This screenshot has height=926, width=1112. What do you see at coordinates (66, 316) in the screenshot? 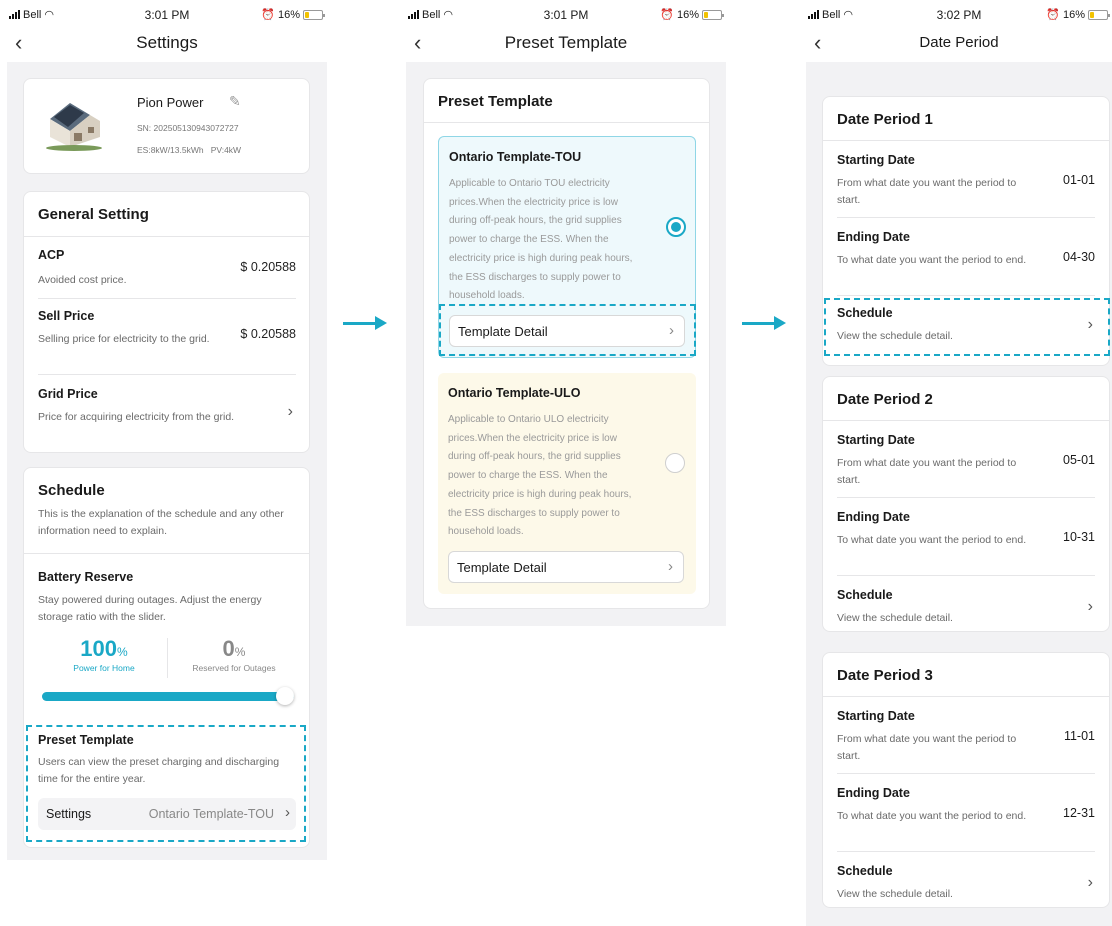
I see `sell-price-label: Sell Price` at bounding box center [66, 316].